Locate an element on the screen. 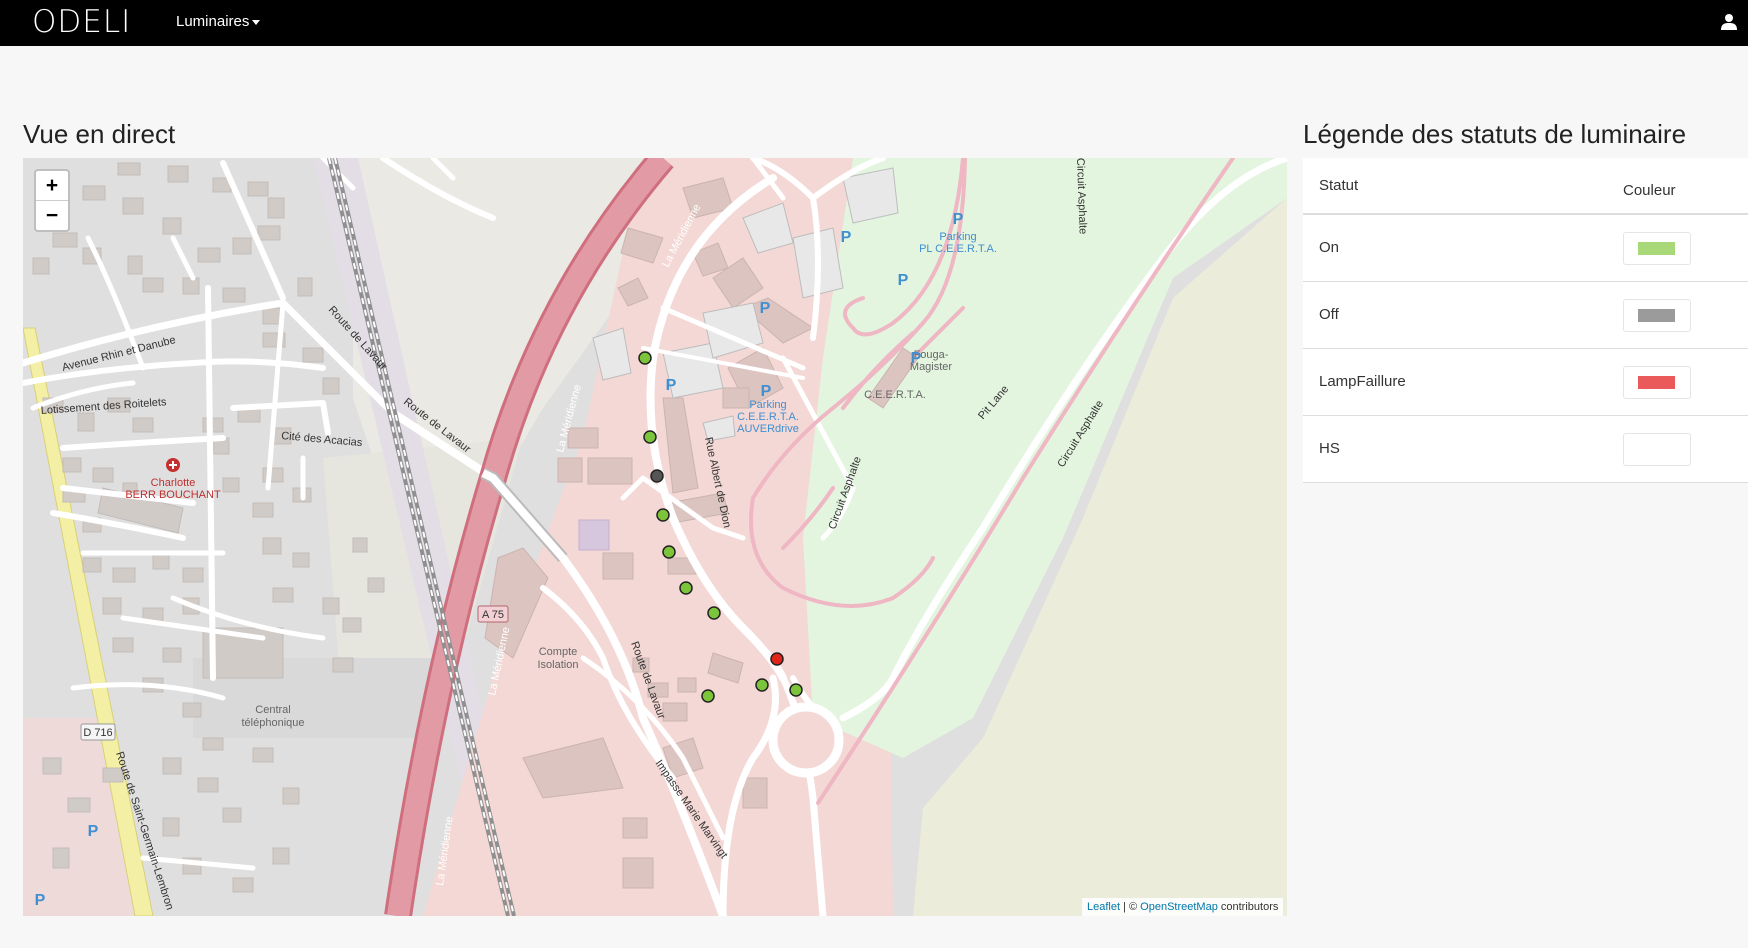 The image size is (1748, 948). zoom-control: + − is located at coordinates (52, 200).